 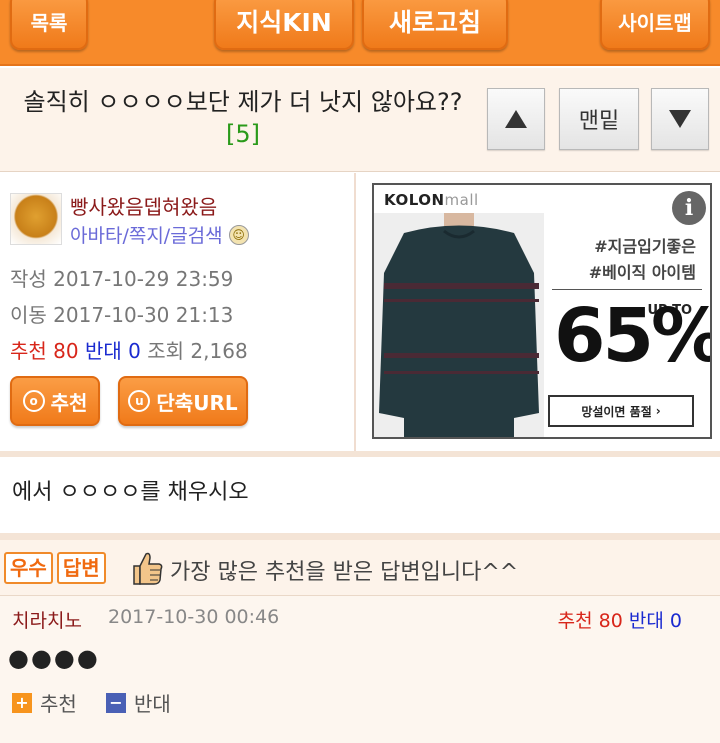 I want to click on recommend-button: o 추천, so click(x=55, y=401).